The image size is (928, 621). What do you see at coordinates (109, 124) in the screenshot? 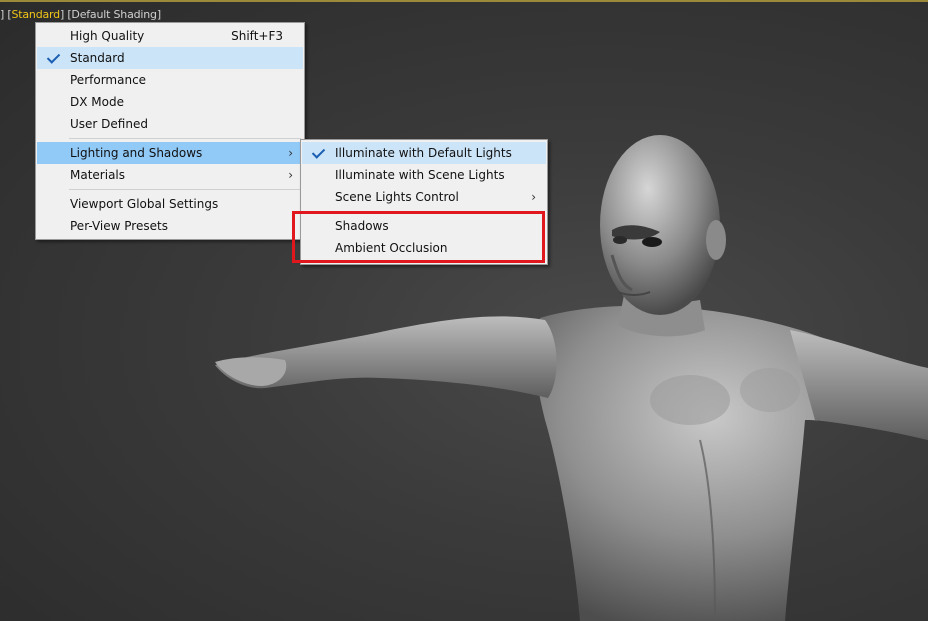
I see `menu-item-label: User Defined` at bounding box center [109, 124].